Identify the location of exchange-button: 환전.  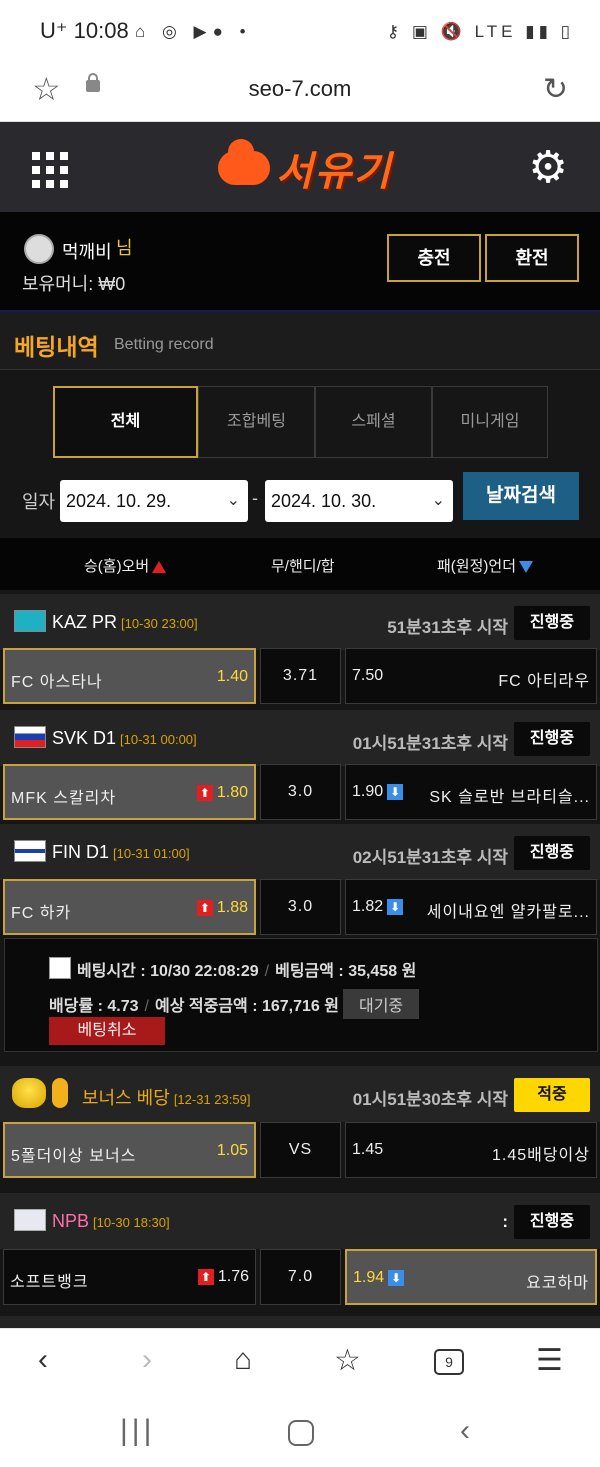
(532, 258).